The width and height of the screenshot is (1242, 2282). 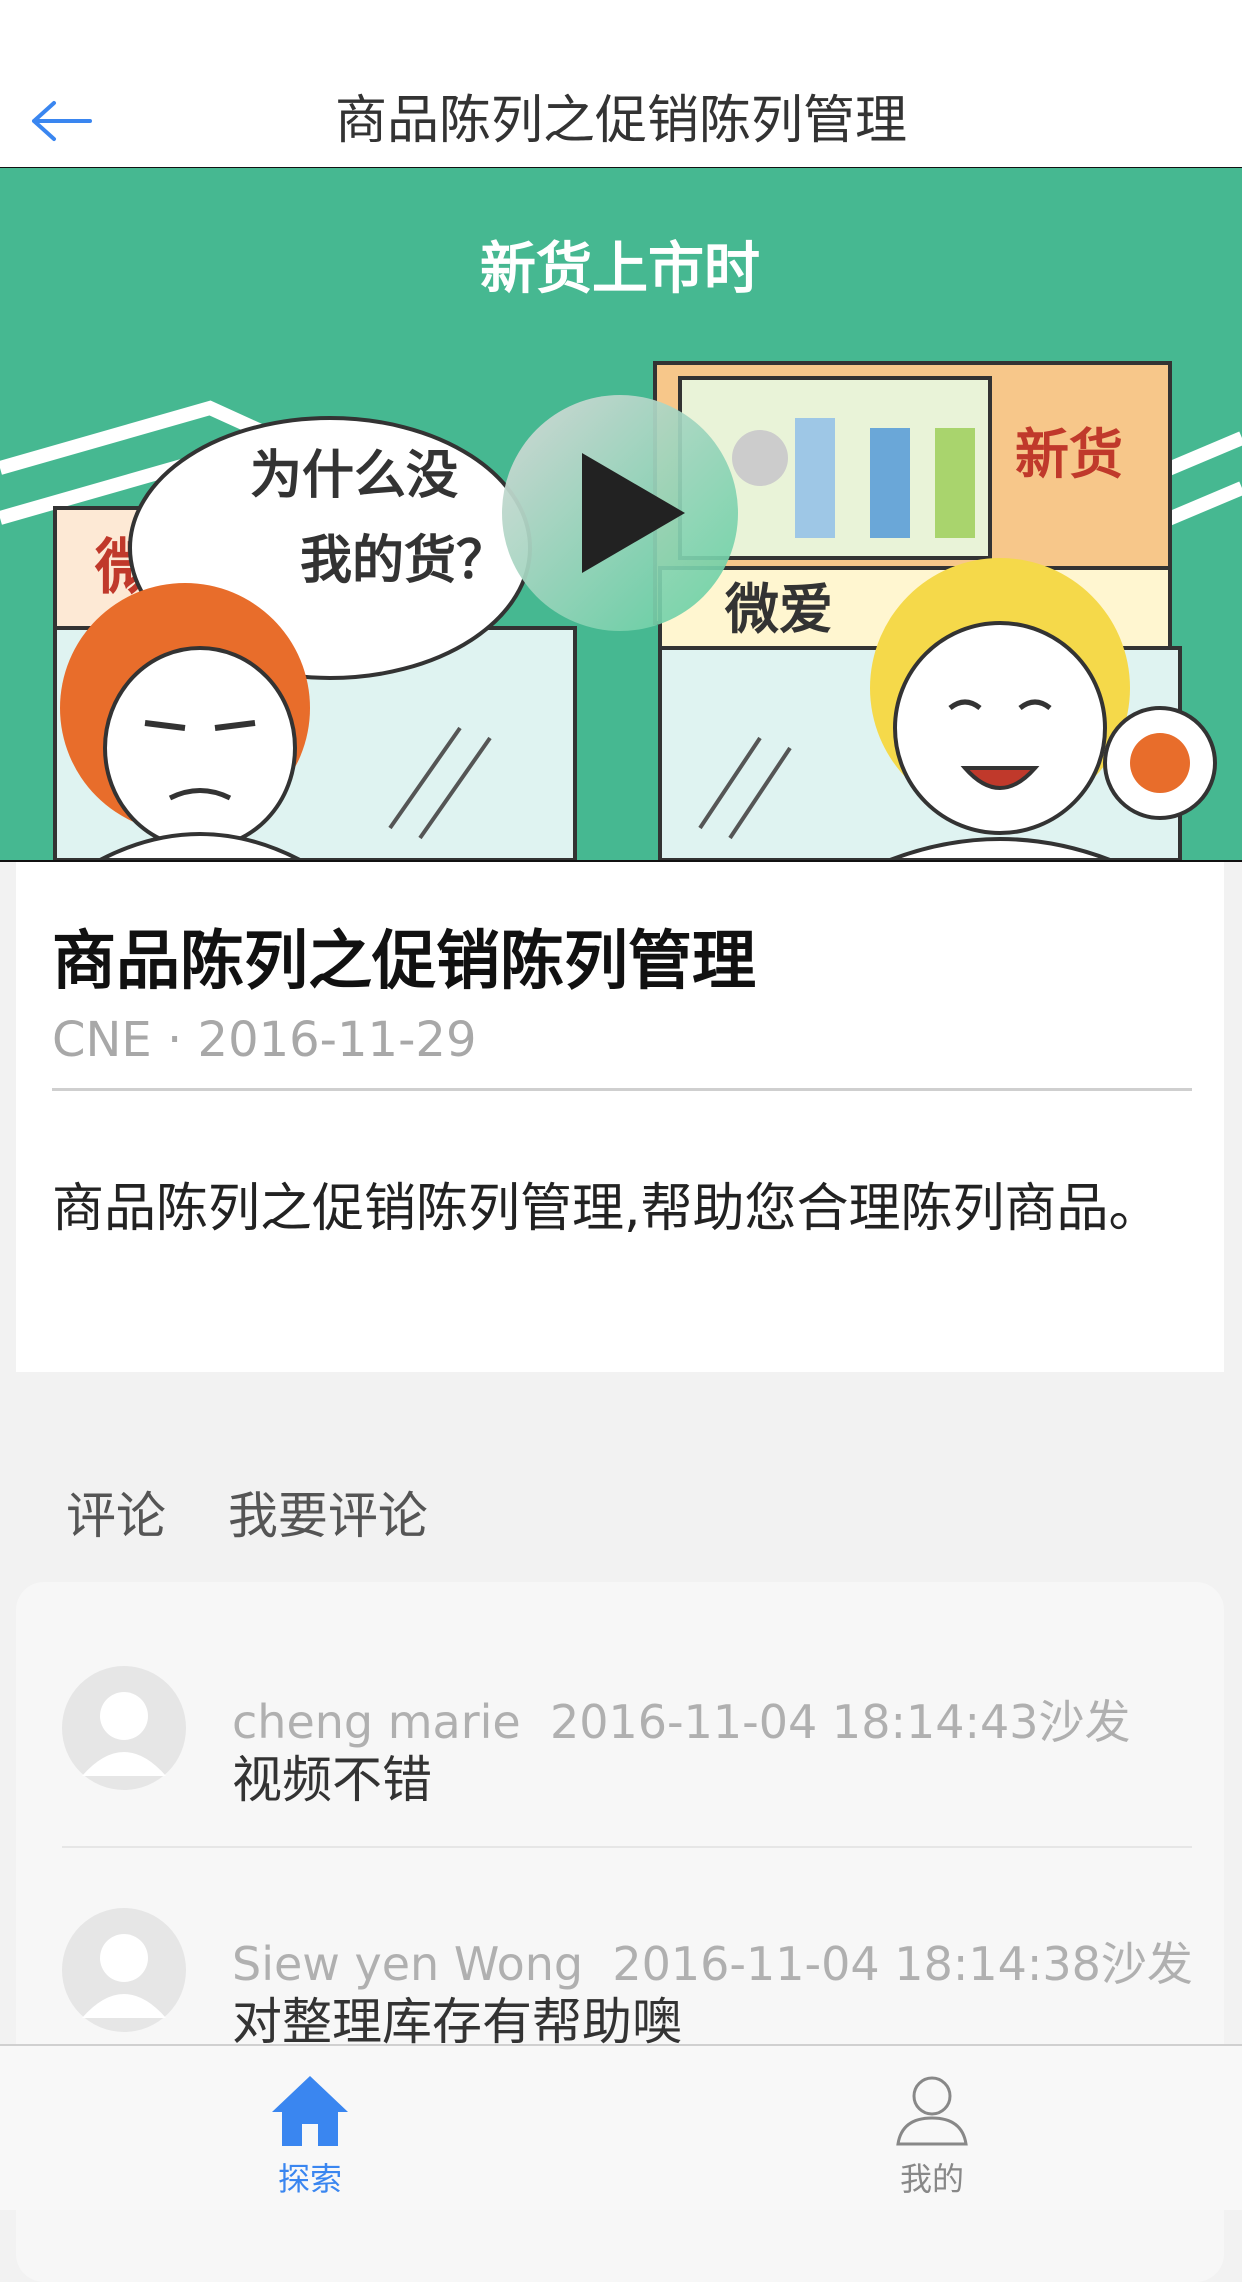 What do you see at coordinates (606, 1209) in the screenshot?
I see `article-description: 商品陈列之促销陈列管理,帮助您合理陈列商品。` at bounding box center [606, 1209].